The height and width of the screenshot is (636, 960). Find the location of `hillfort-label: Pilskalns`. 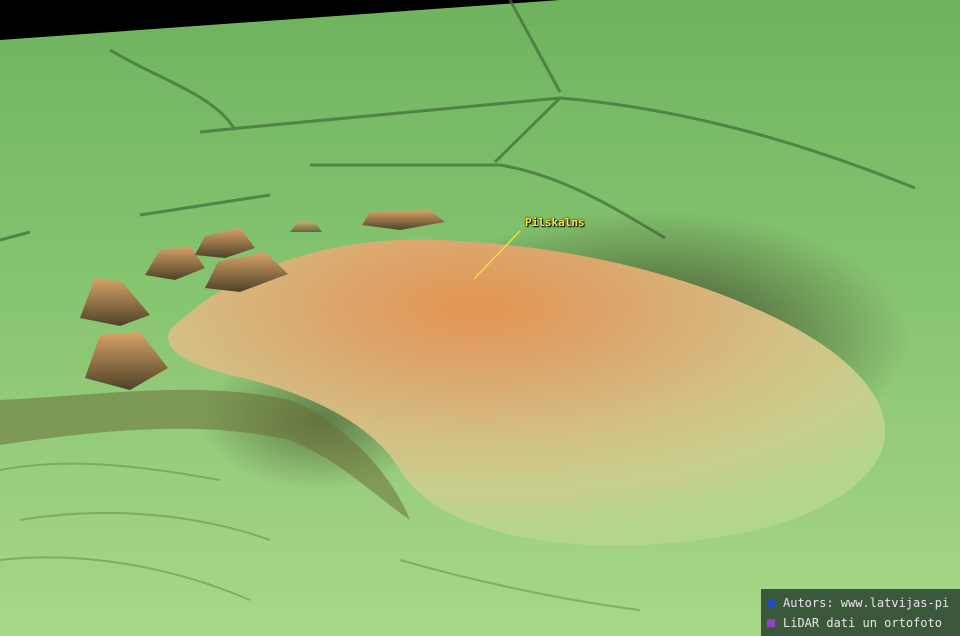

hillfort-label: Pilskalns is located at coordinates (555, 222).